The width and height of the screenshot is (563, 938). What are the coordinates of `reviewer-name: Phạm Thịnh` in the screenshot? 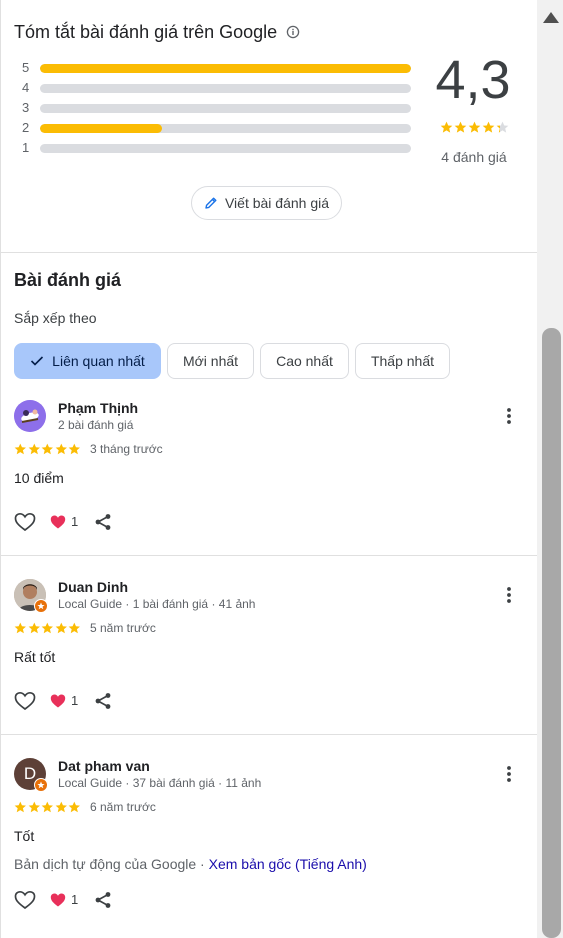 It's located at (98, 408).